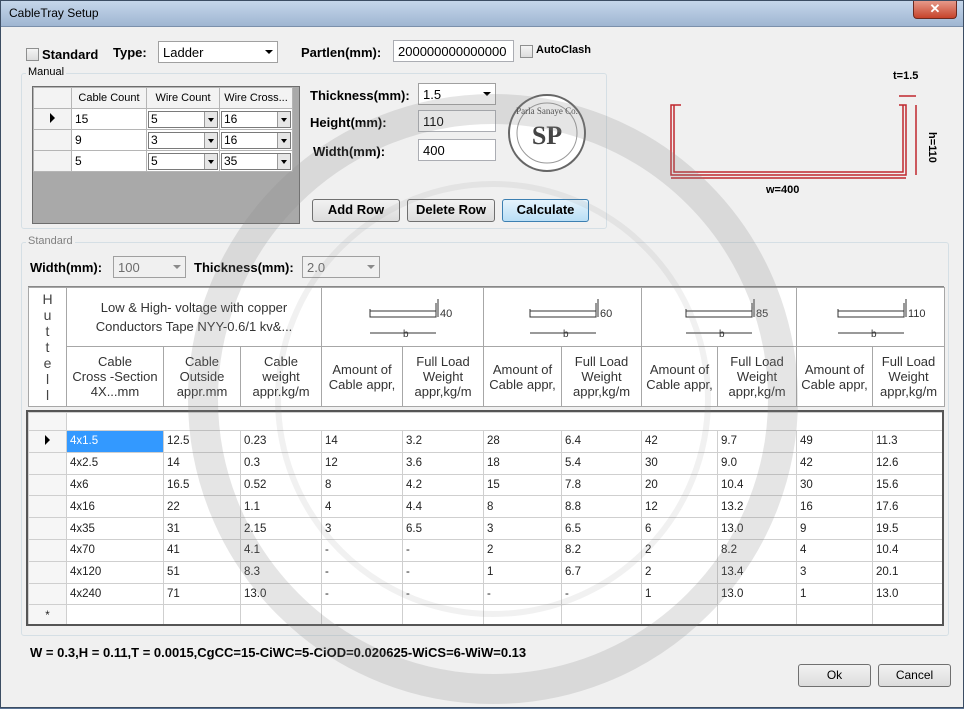 This screenshot has width=964, height=709. I want to click on table-row: 4x1.5 12.5 0.23 14 3.2 28 6.4 42 9.7 49 11.3, so click(485, 441).